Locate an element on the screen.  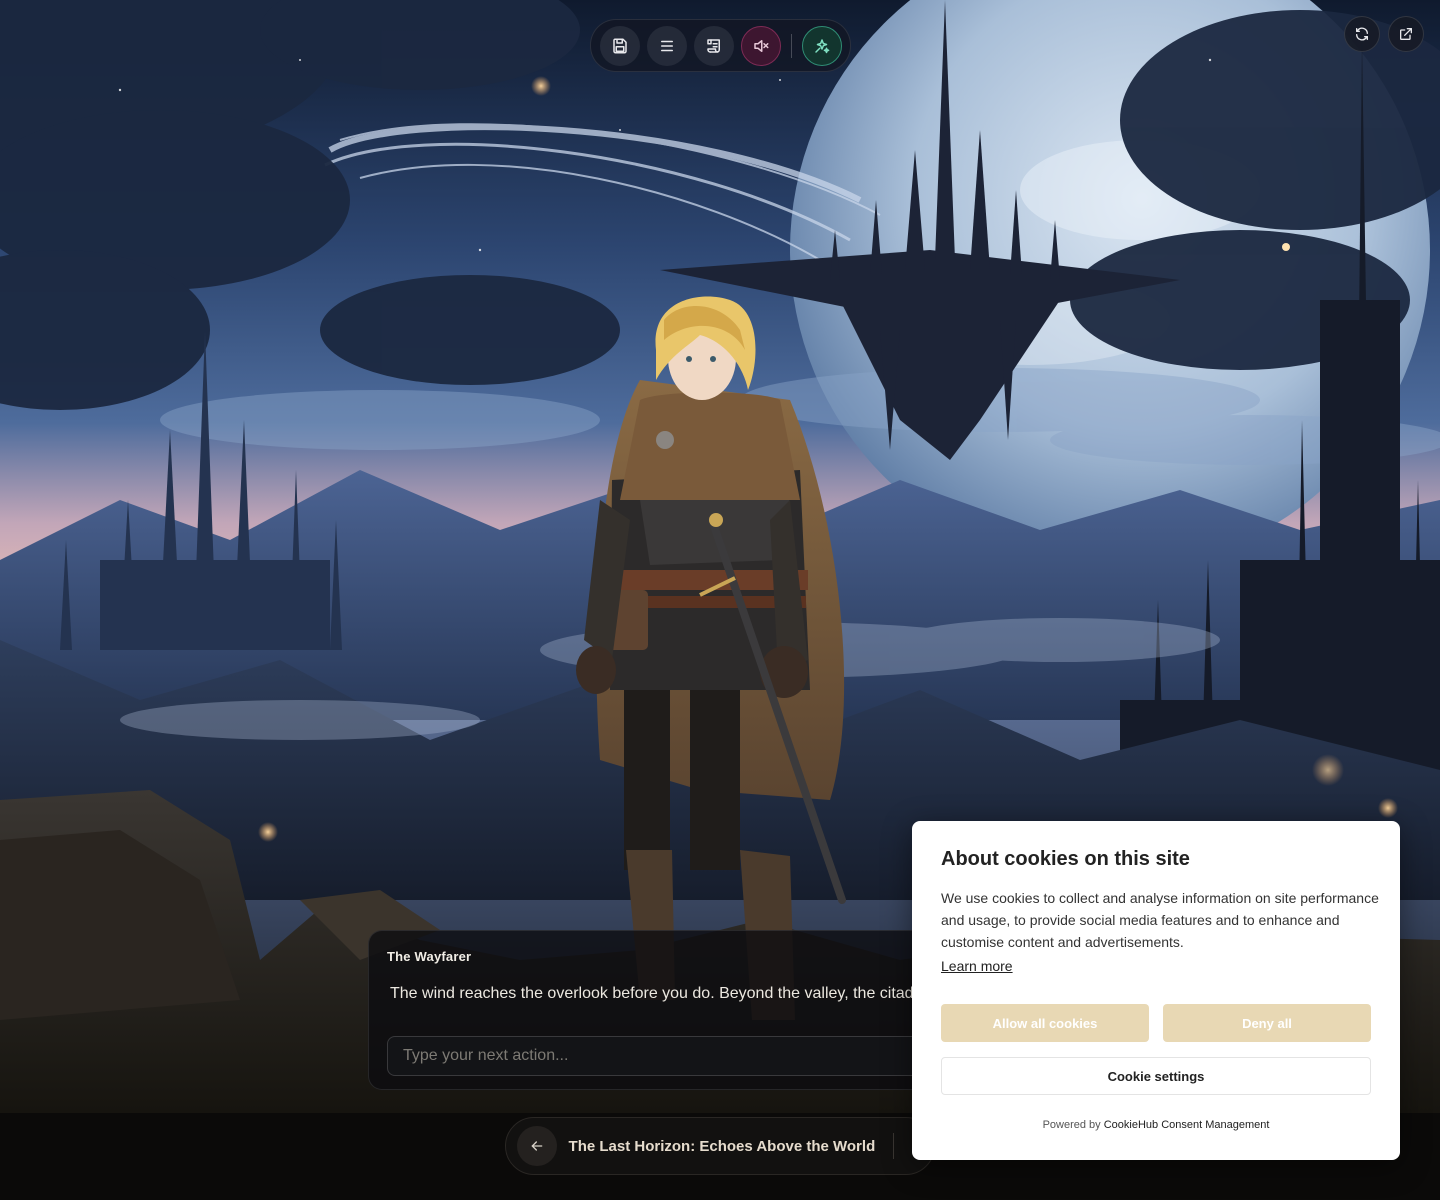
arrow-left-icon is located at coordinates (537, 1146).